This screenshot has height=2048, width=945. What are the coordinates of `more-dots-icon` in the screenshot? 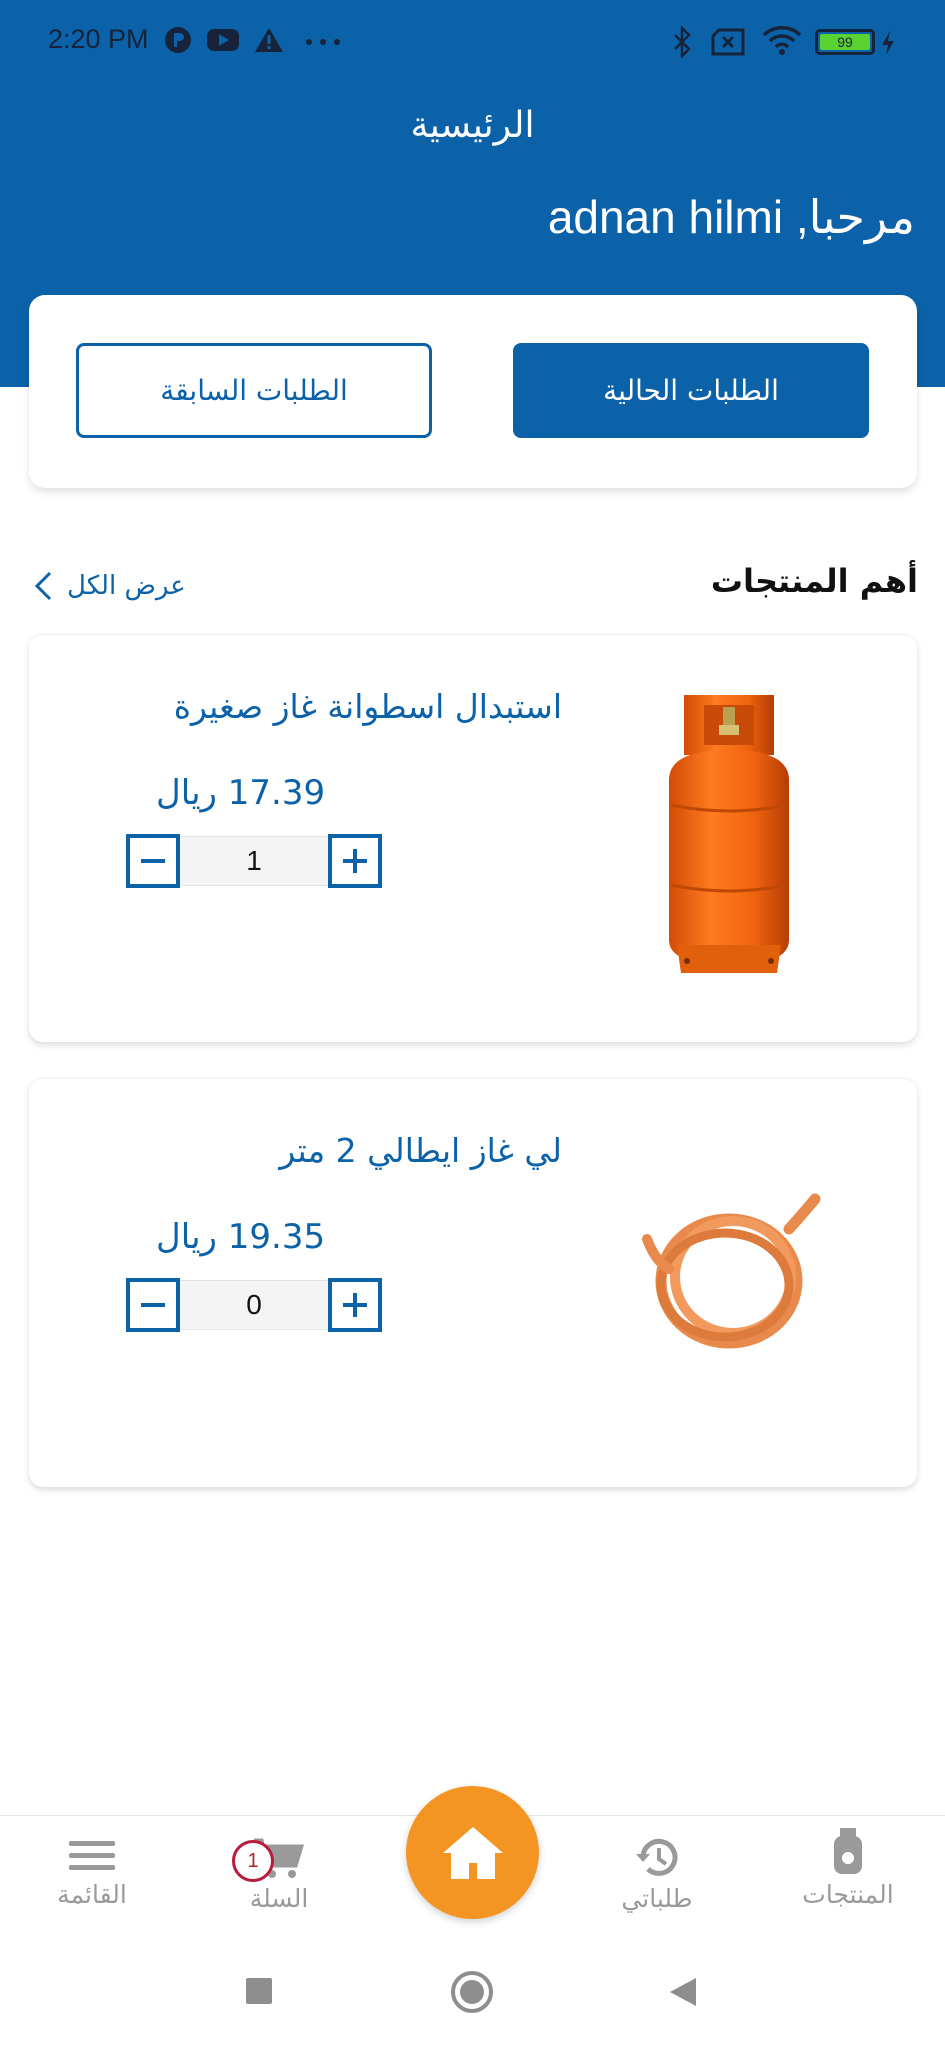 It's located at (323, 42).